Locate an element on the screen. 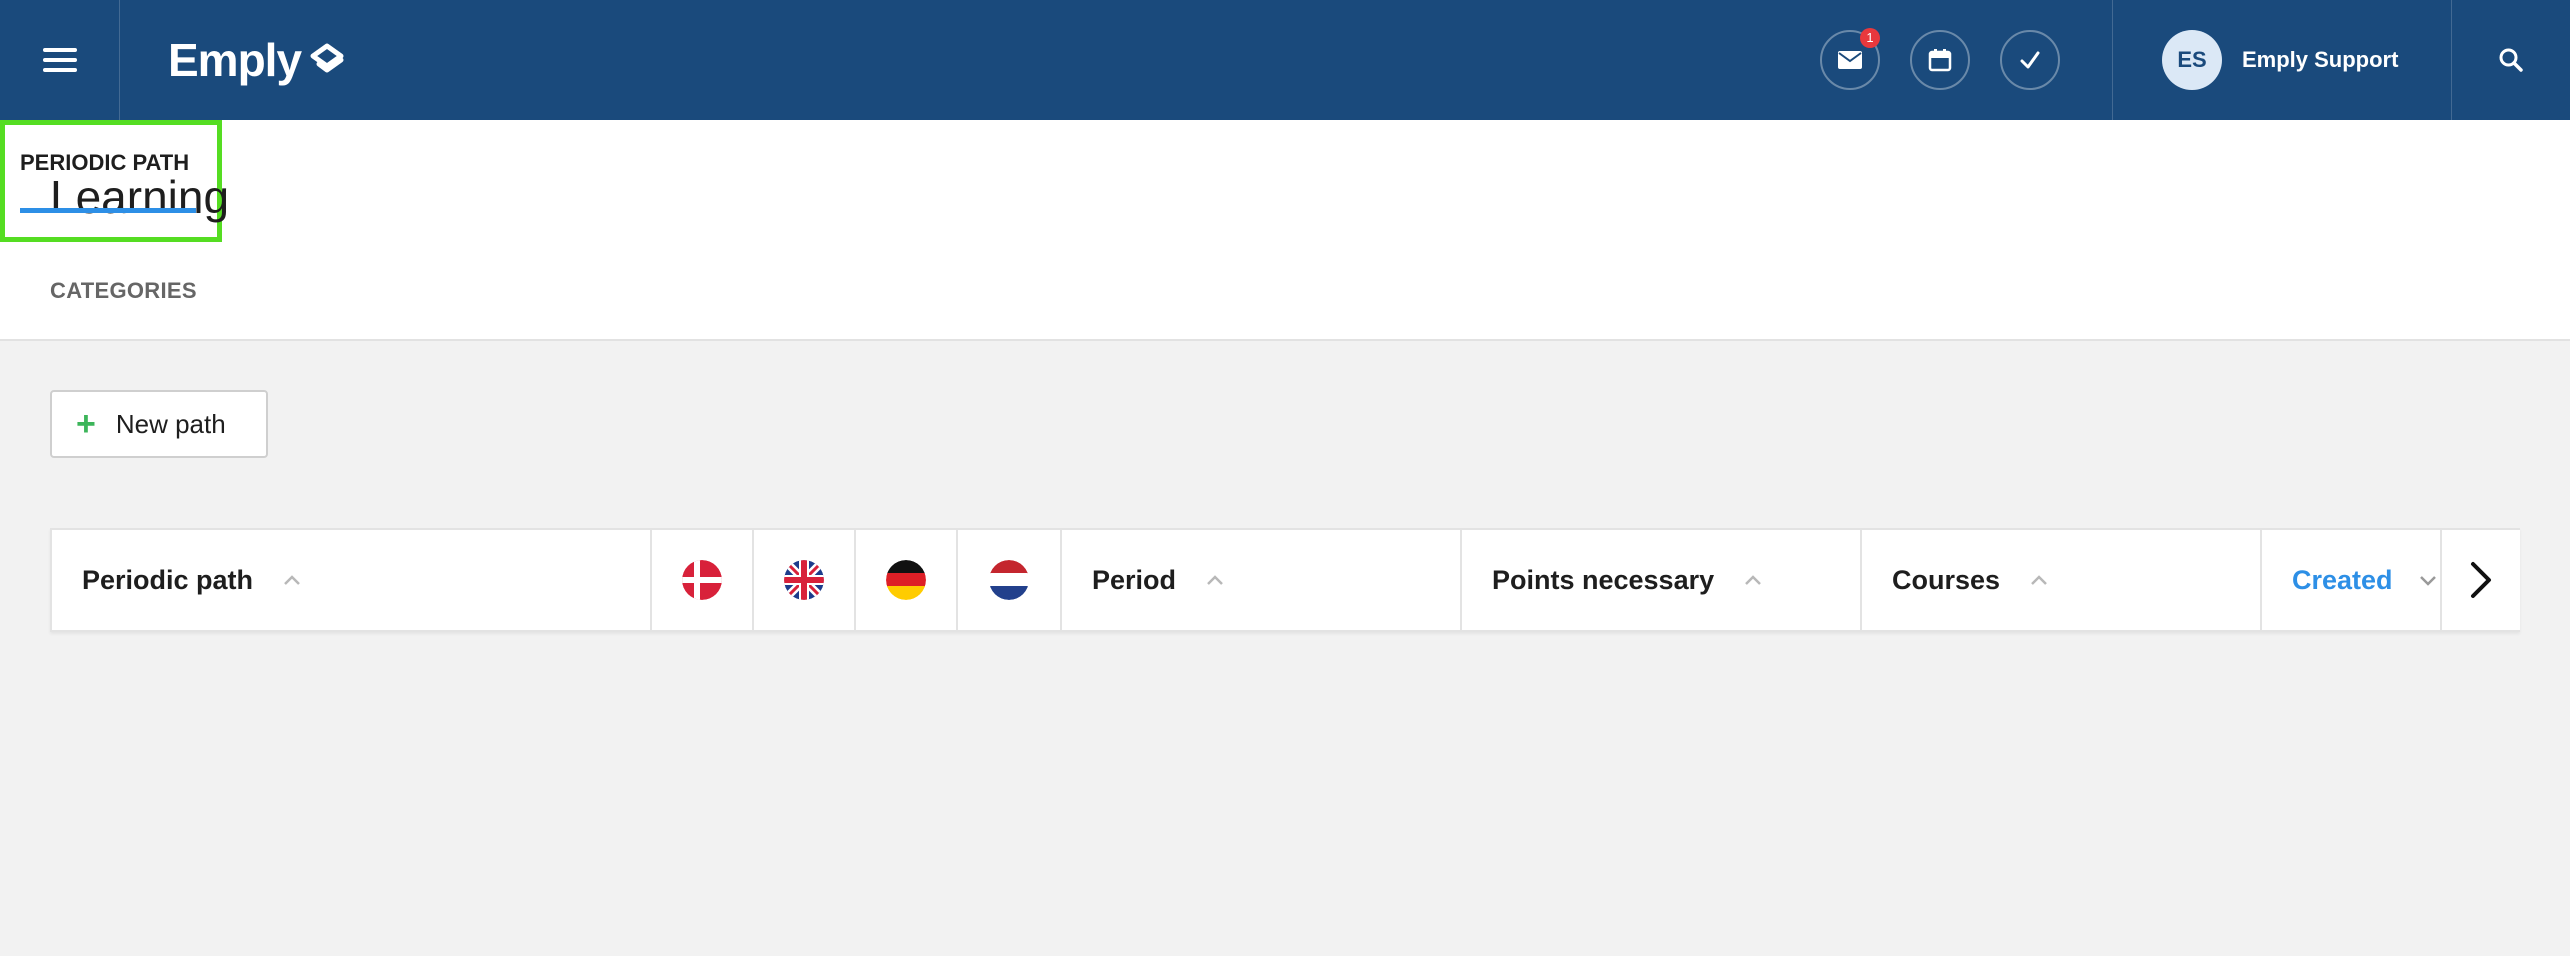 The image size is (2570, 956). envelope-icon is located at coordinates (1850, 60).